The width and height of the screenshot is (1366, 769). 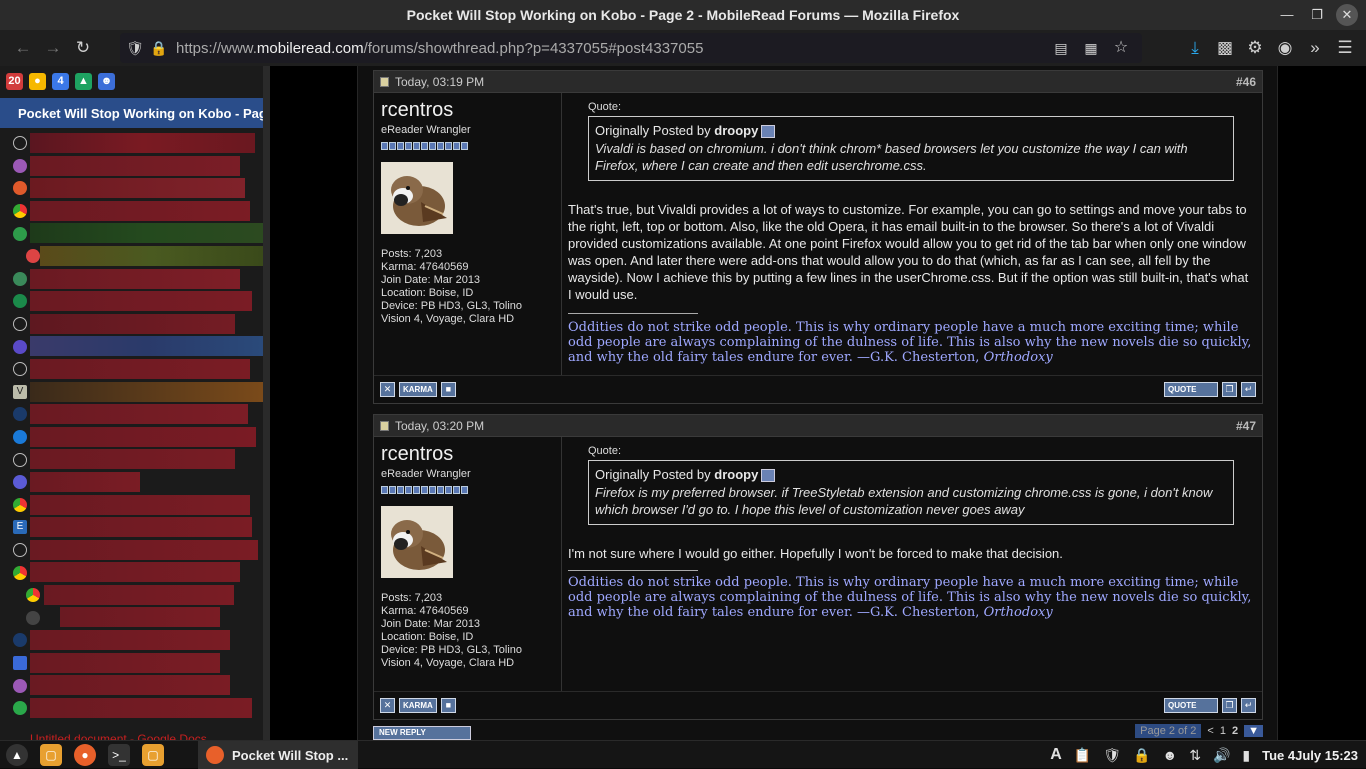 I want to click on tab-item: V, so click(x=131, y=392).